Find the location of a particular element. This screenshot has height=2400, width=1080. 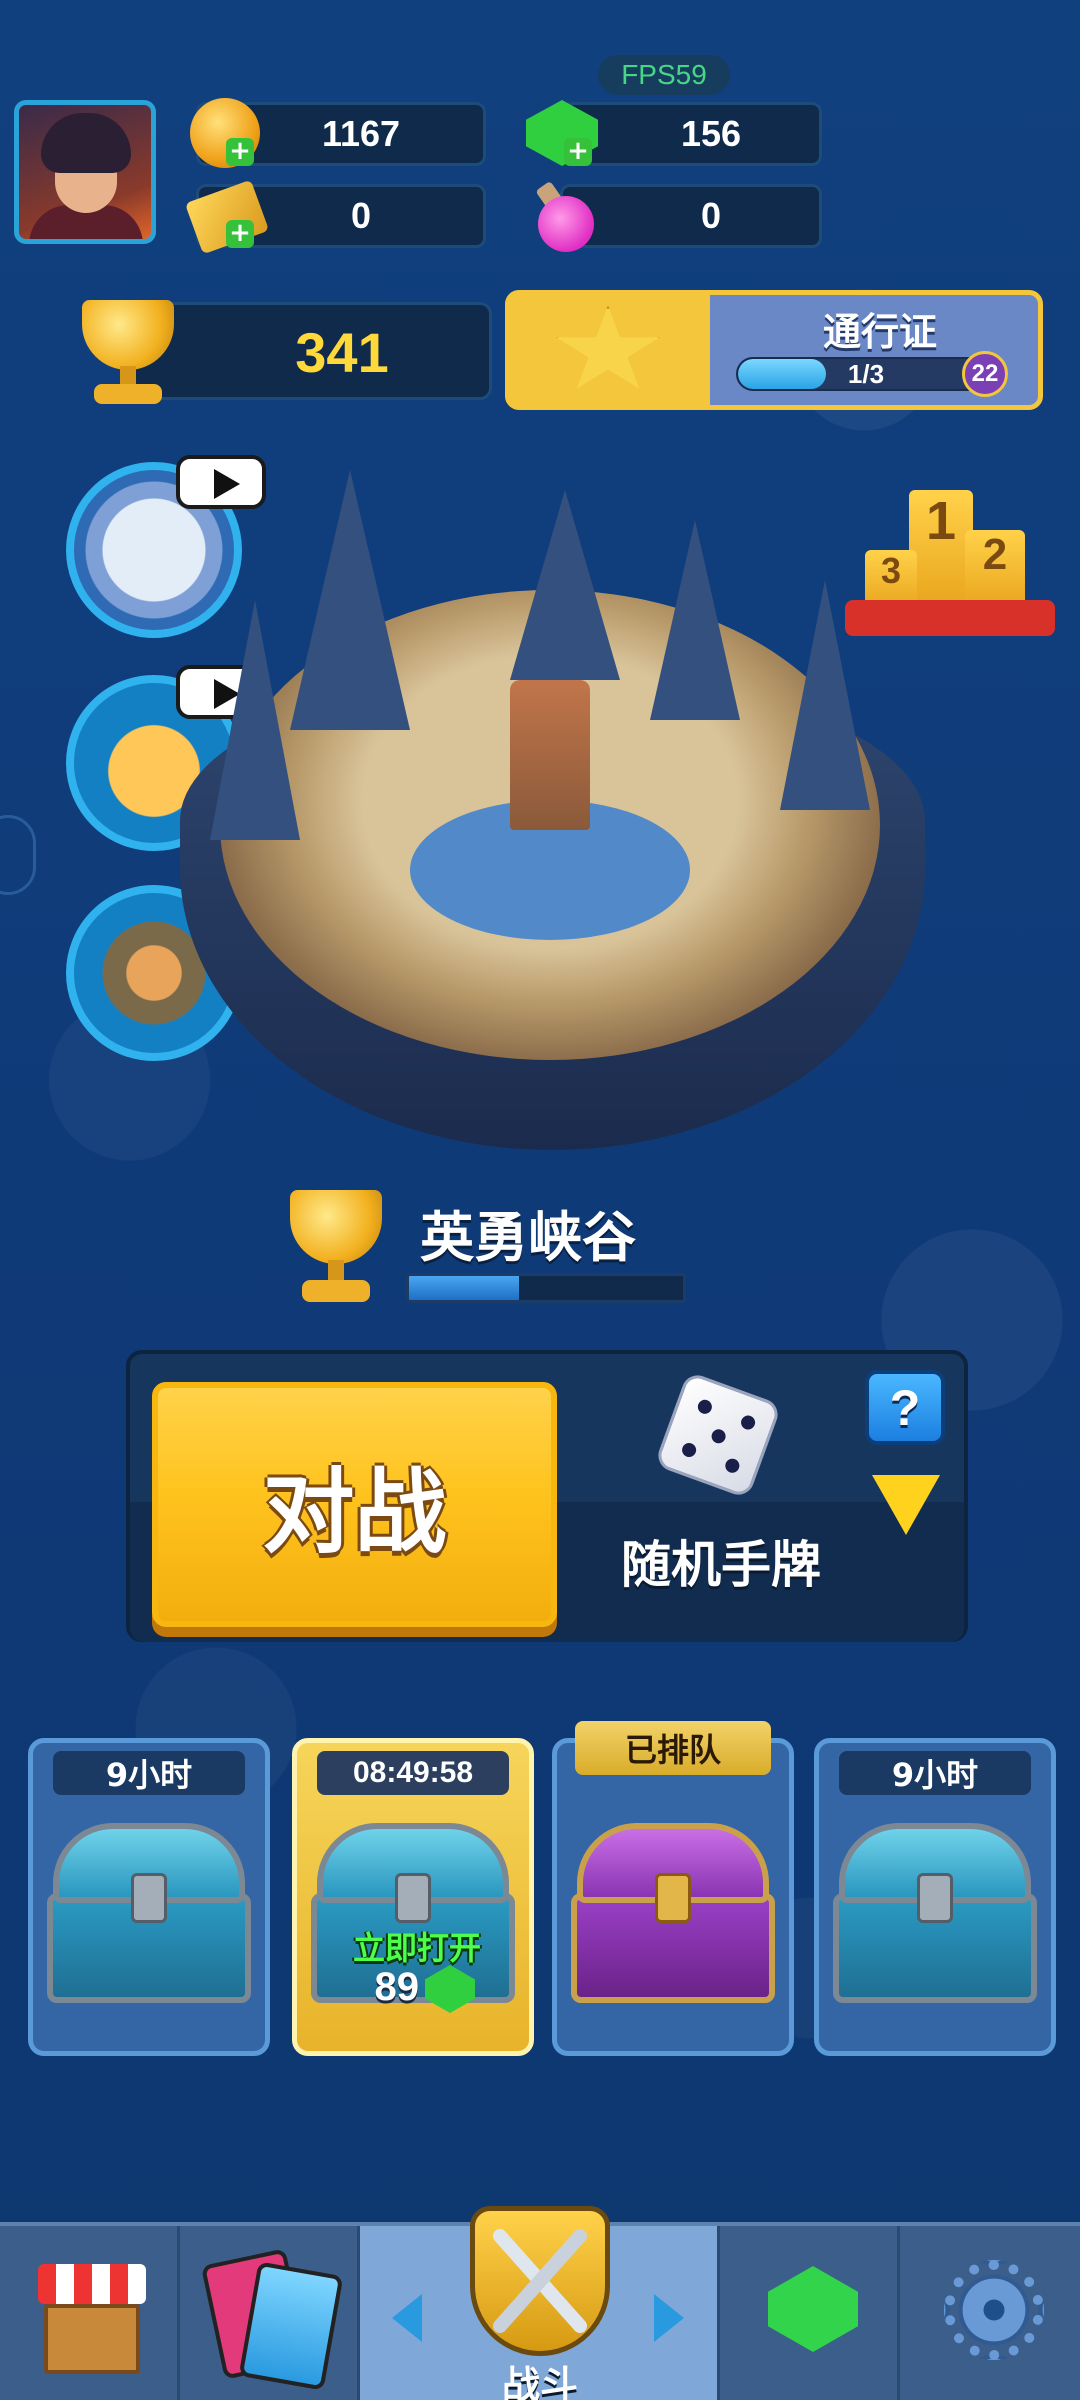

leaderboard-button: 1 2 3 is located at coordinates (950, 570).